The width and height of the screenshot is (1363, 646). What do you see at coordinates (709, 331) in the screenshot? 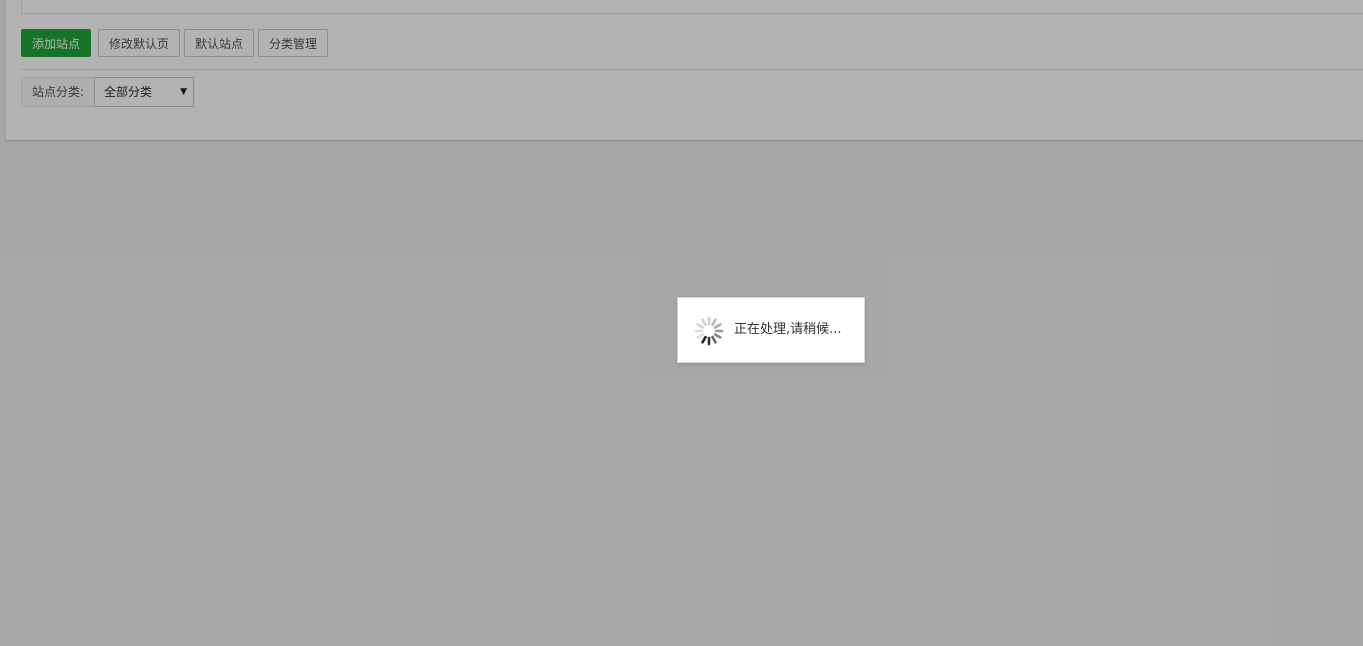
I see `spinner-icon` at bounding box center [709, 331].